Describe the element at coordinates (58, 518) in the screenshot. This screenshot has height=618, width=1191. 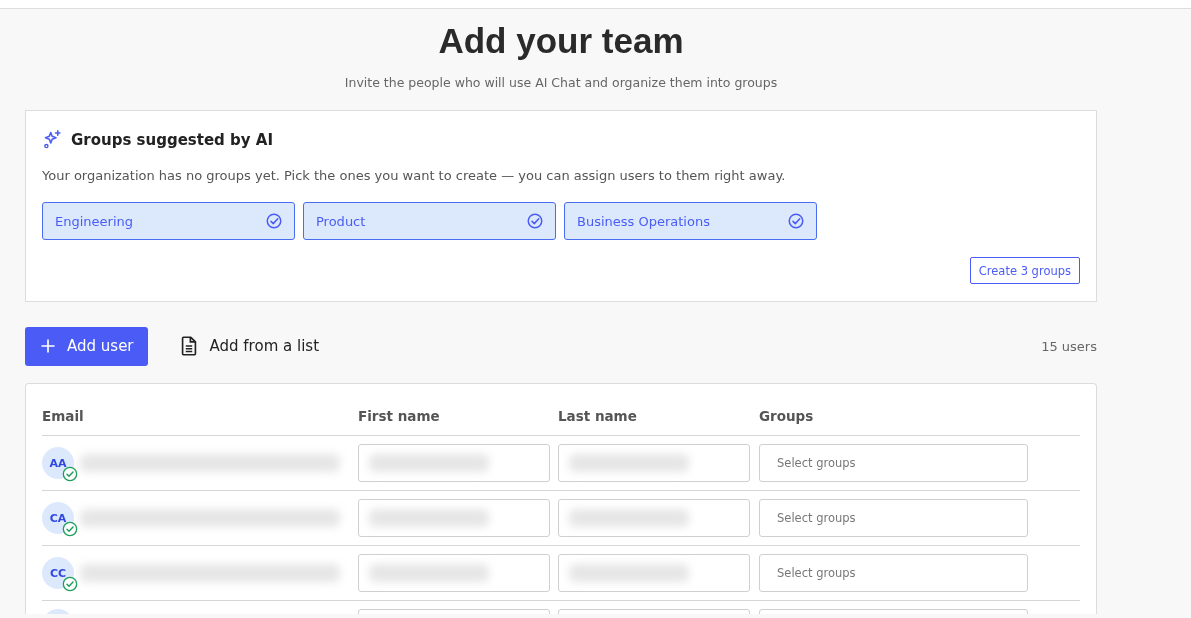
I see `avatar-initials: CA` at that location.